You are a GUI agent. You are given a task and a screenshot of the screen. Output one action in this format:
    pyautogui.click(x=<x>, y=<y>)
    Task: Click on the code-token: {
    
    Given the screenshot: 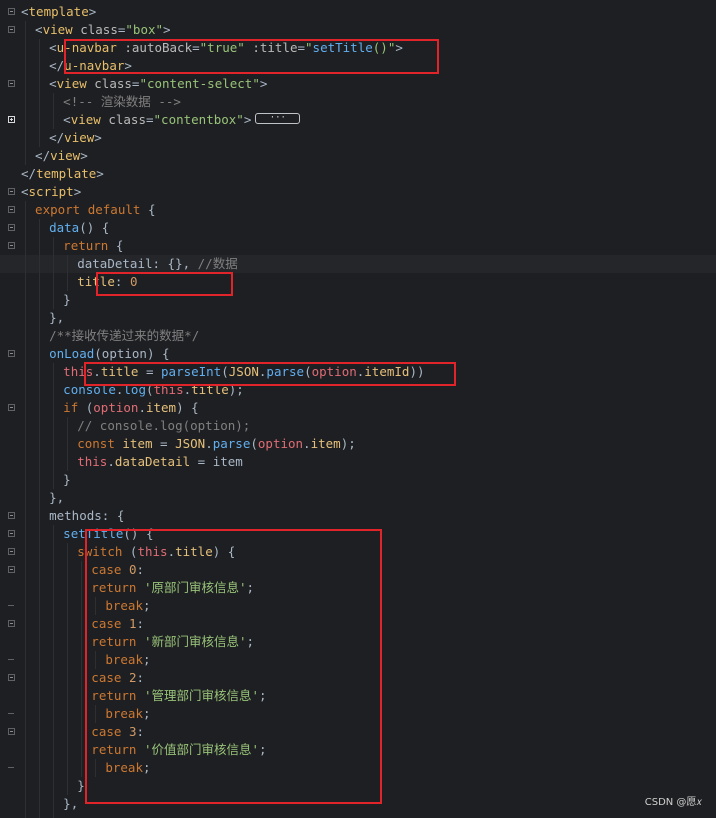 What is the action you would take?
    pyautogui.click(x=119, y=245)
    